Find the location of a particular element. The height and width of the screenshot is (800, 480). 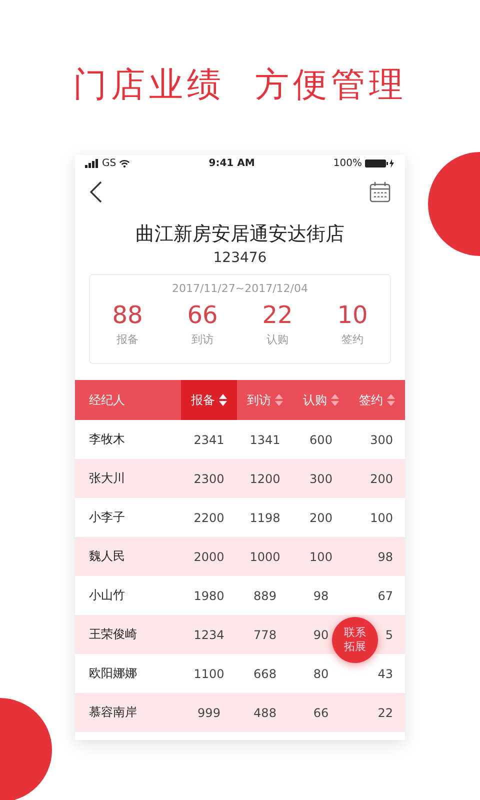

back-icon is located at coordinates (96, 192).